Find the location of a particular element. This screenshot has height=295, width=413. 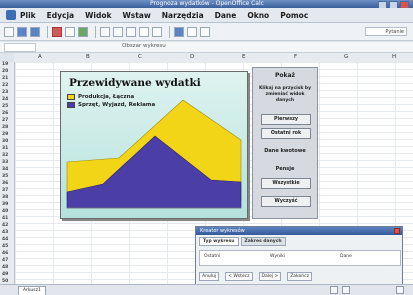

row-header: 32 is located at coordinates (5, 155).